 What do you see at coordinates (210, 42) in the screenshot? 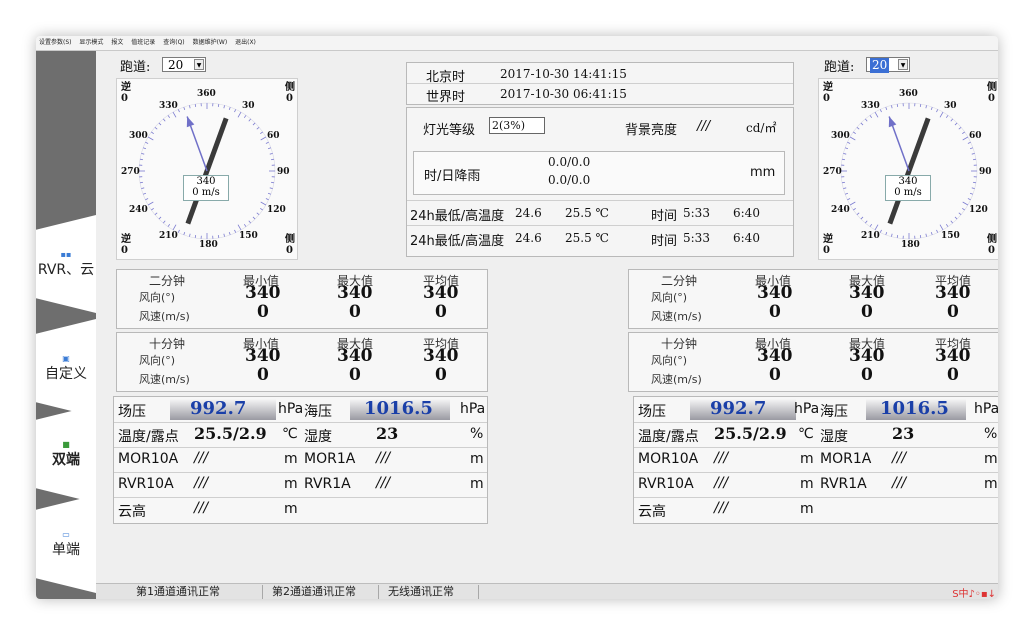
I see `menu-data-maintenance: 数据维护(W)` at bounding box center [210, 42].